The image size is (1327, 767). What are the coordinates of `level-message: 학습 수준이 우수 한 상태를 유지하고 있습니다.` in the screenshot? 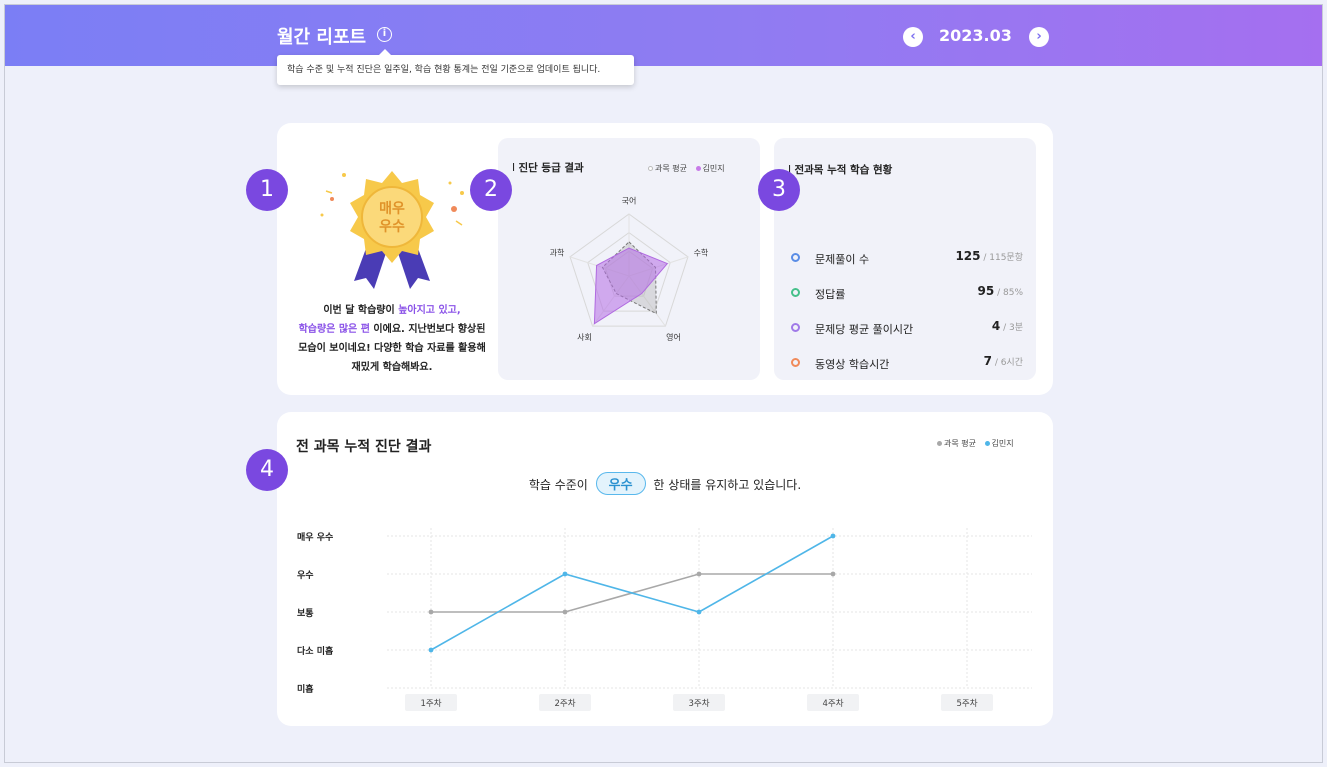 It's located at (665, 483).